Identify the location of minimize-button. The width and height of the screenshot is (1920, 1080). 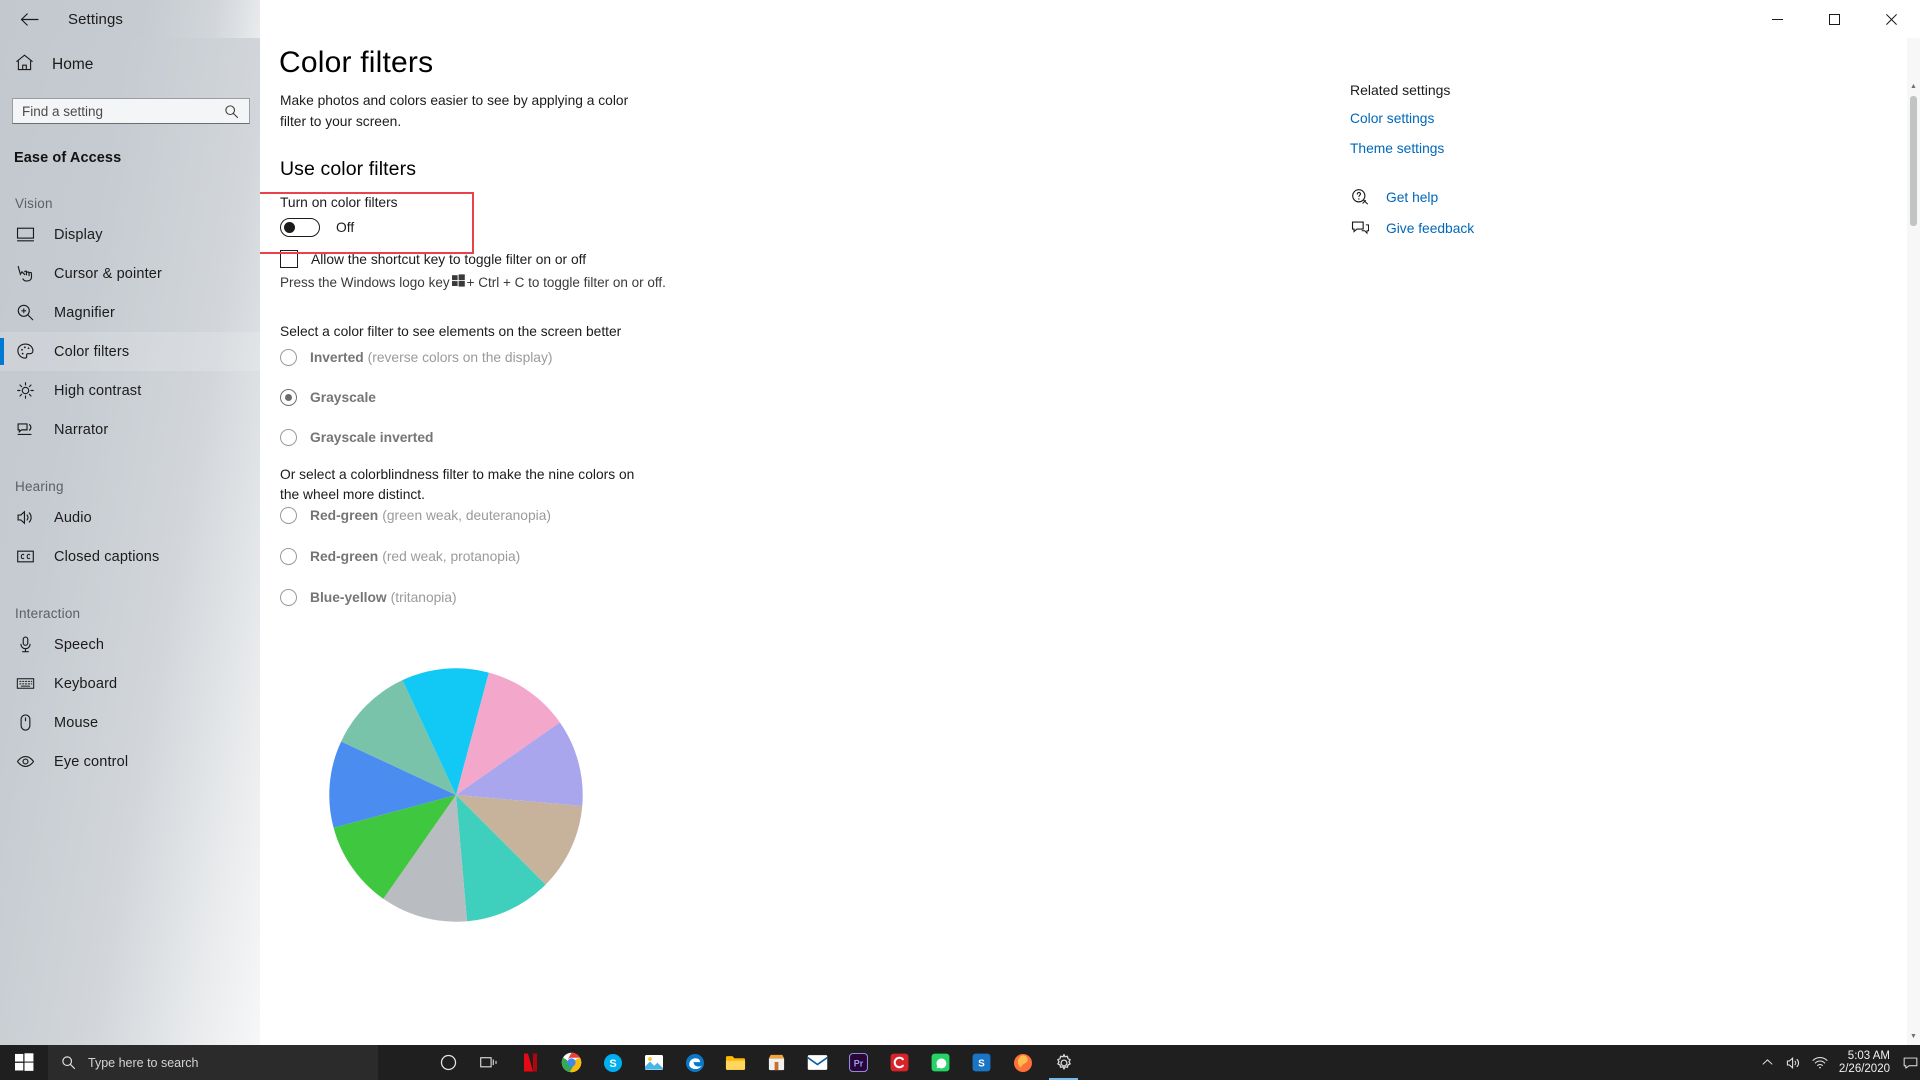
(1777, 19).